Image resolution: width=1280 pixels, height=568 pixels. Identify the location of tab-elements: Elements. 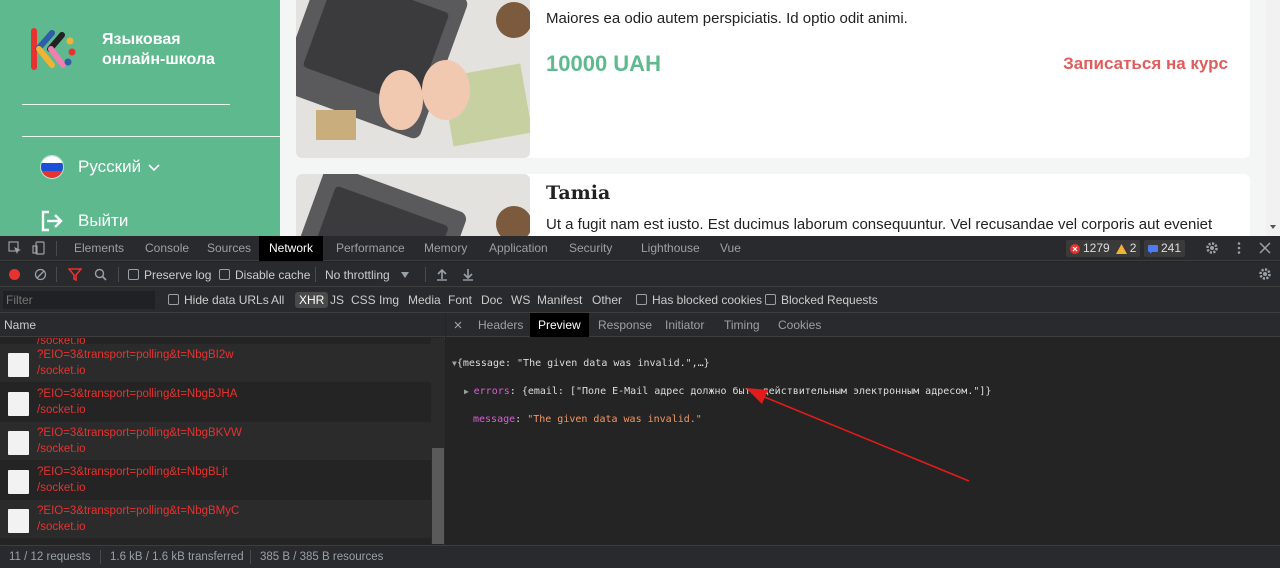
(99, 248).